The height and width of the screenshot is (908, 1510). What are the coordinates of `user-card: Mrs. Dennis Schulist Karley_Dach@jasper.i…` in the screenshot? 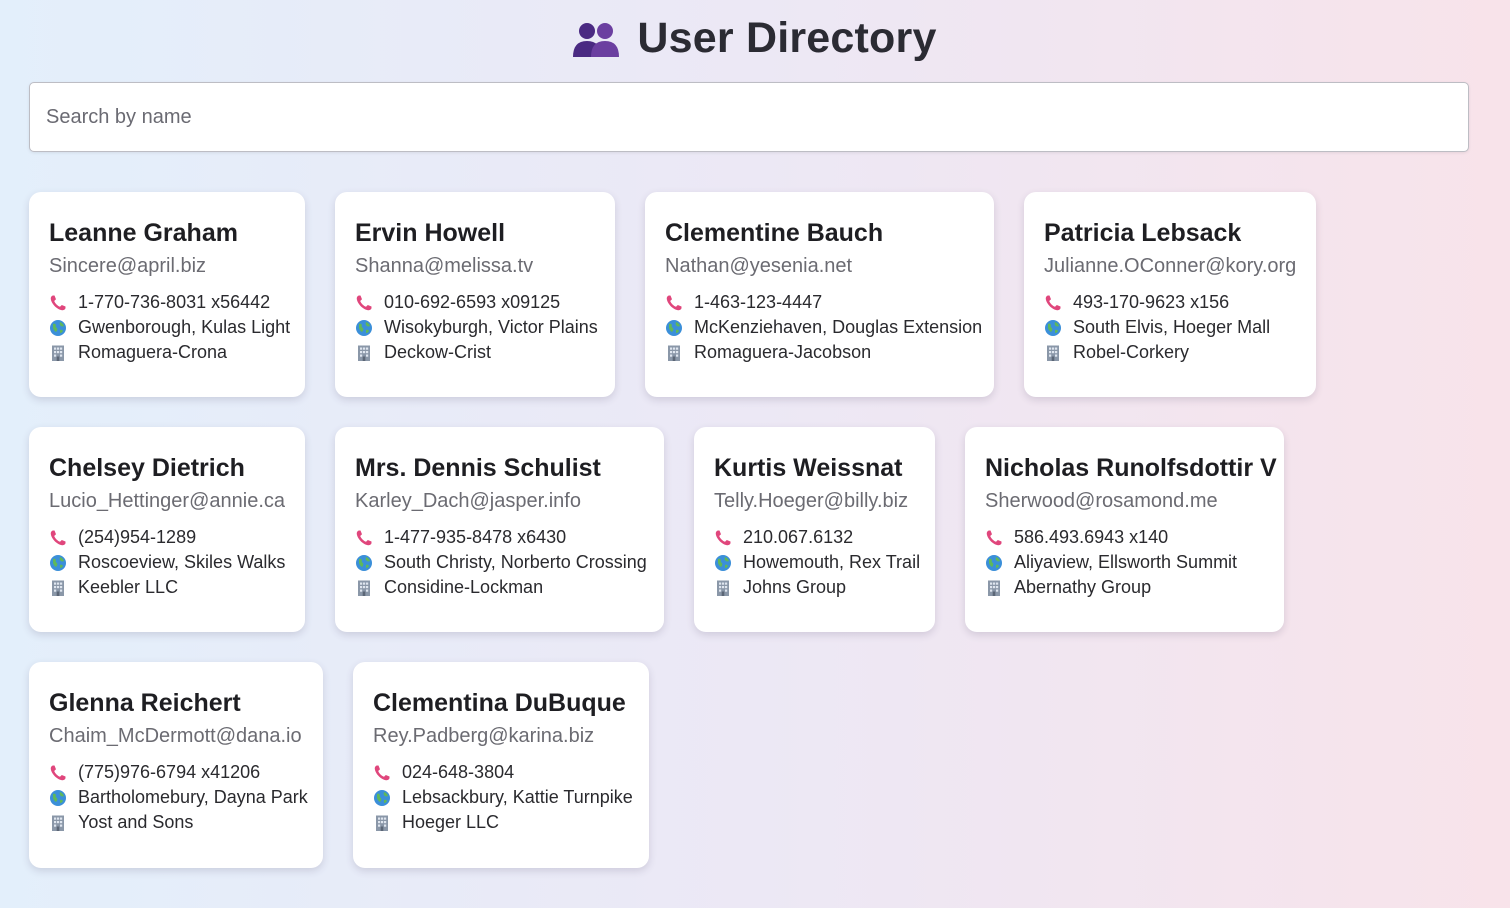 It's located at (499, 529).